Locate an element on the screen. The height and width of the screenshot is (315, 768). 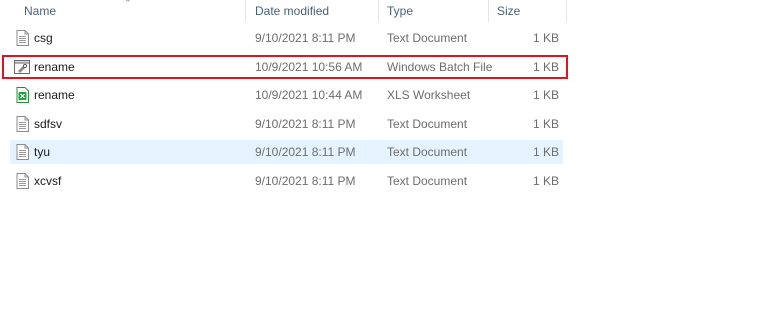
batch-file-icon is located at coordinates (22, 67).